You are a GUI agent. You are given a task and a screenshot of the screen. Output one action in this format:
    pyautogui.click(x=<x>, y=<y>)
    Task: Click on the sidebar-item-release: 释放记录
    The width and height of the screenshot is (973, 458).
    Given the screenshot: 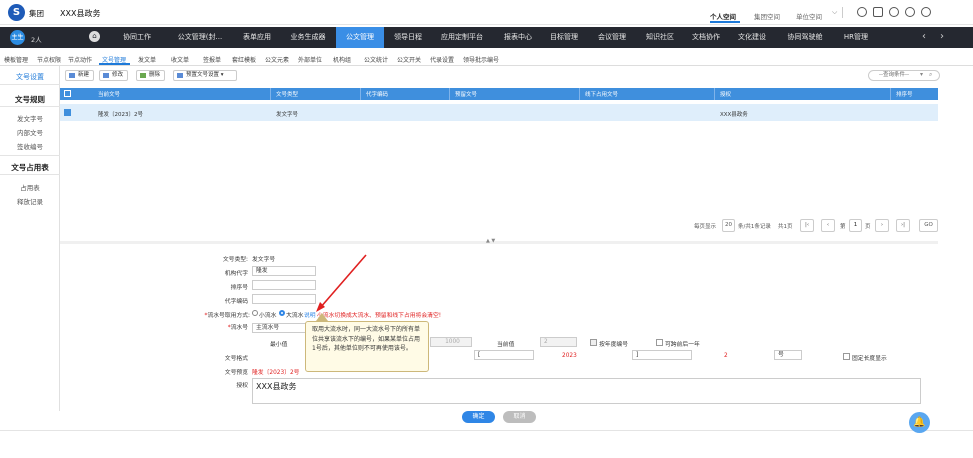 What is the action you would take?
    pyautogui.click(x=30, y=201)
    